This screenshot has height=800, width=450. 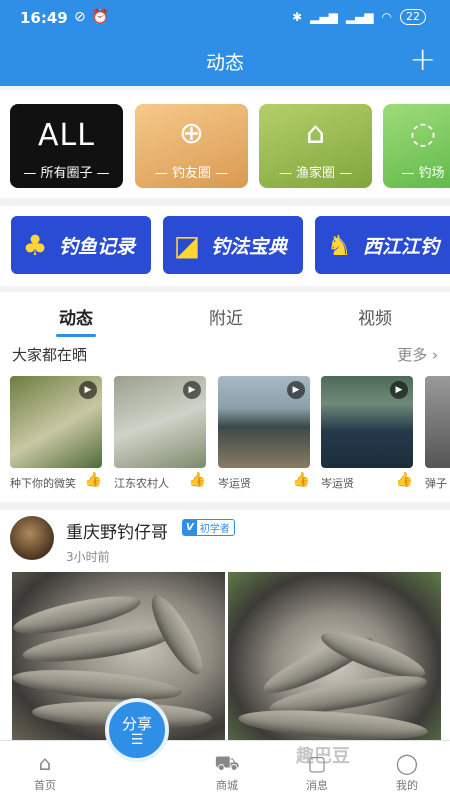 What do you see at coordinates (117, 530) in the screenshot?
I see `post-author: 重庆野钓仔哥` at bounding box center [117, 530].